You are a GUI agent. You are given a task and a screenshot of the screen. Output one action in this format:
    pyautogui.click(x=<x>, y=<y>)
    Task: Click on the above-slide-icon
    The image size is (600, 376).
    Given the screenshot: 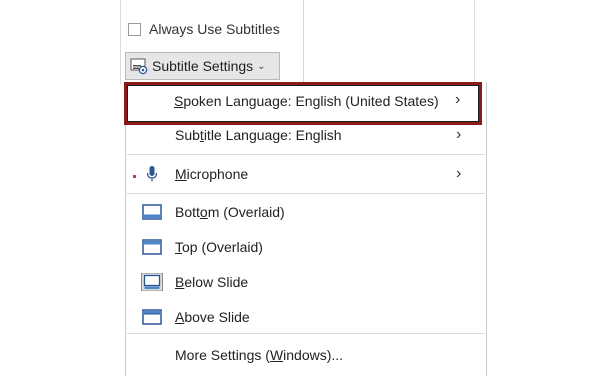 What is the action you would take?
    pyautogui.click(x=152, y=317)
    